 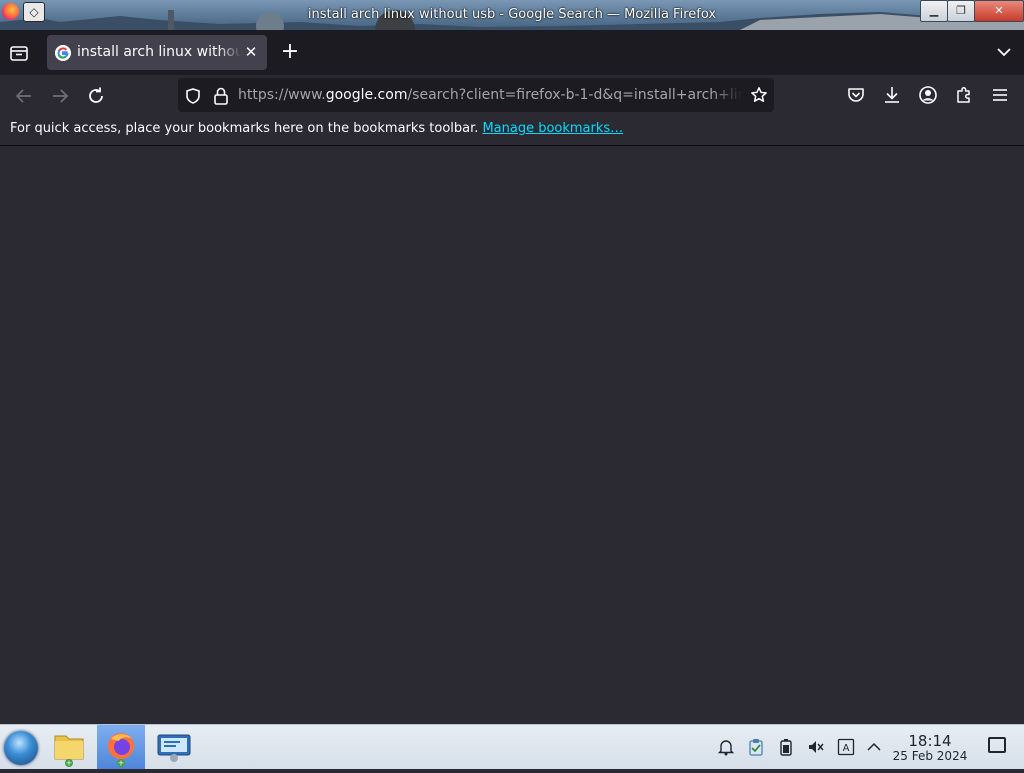 I want to click on clock-time: 18:14, so click(x=930, y=741).